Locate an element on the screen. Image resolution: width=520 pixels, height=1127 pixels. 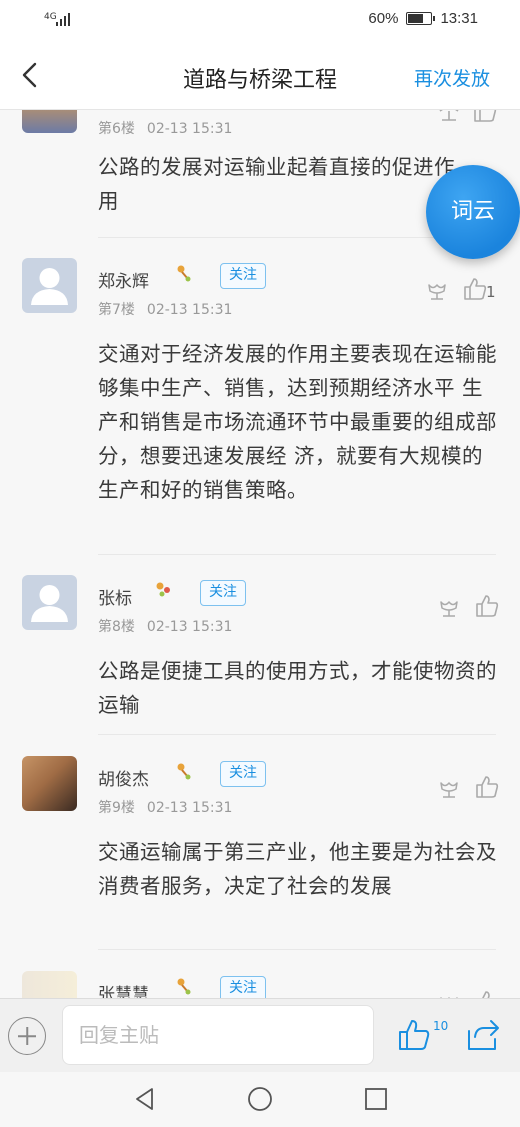
nav-home-button is located at coordinates (260, 1099).